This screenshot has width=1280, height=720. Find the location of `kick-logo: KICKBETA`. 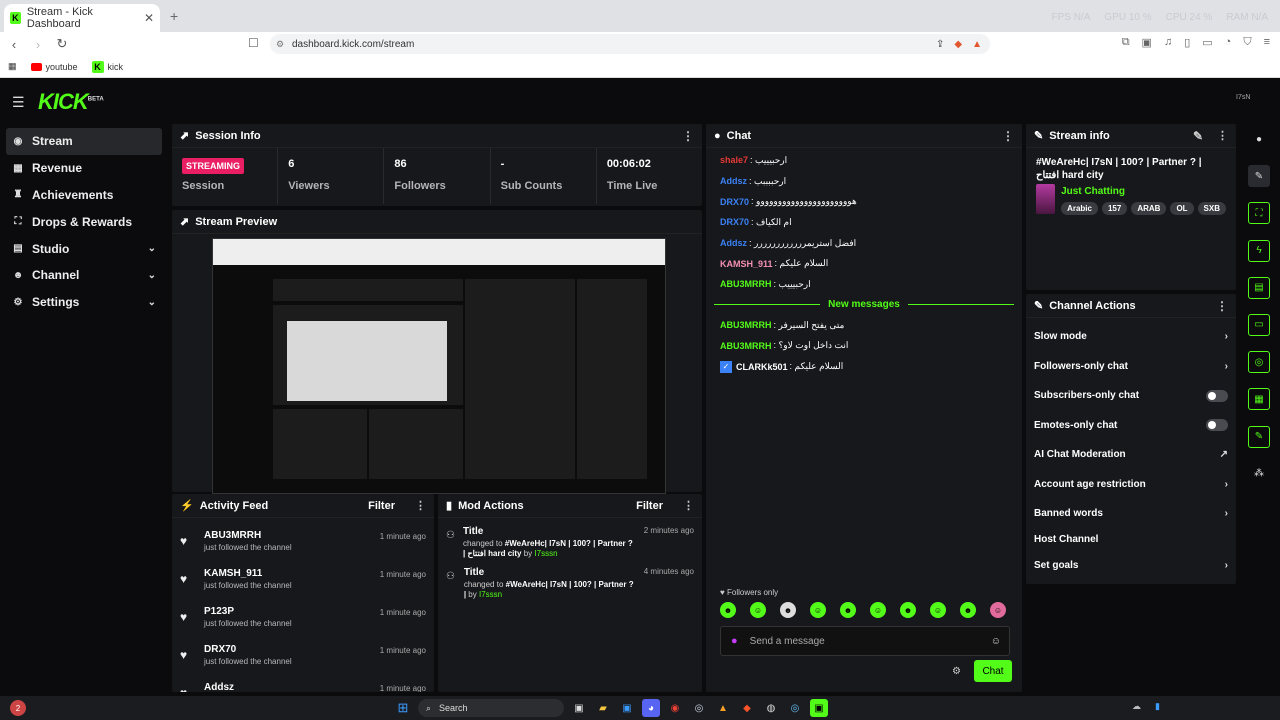

kick-logo: KICKBETA is located at coordinates (71, 102).